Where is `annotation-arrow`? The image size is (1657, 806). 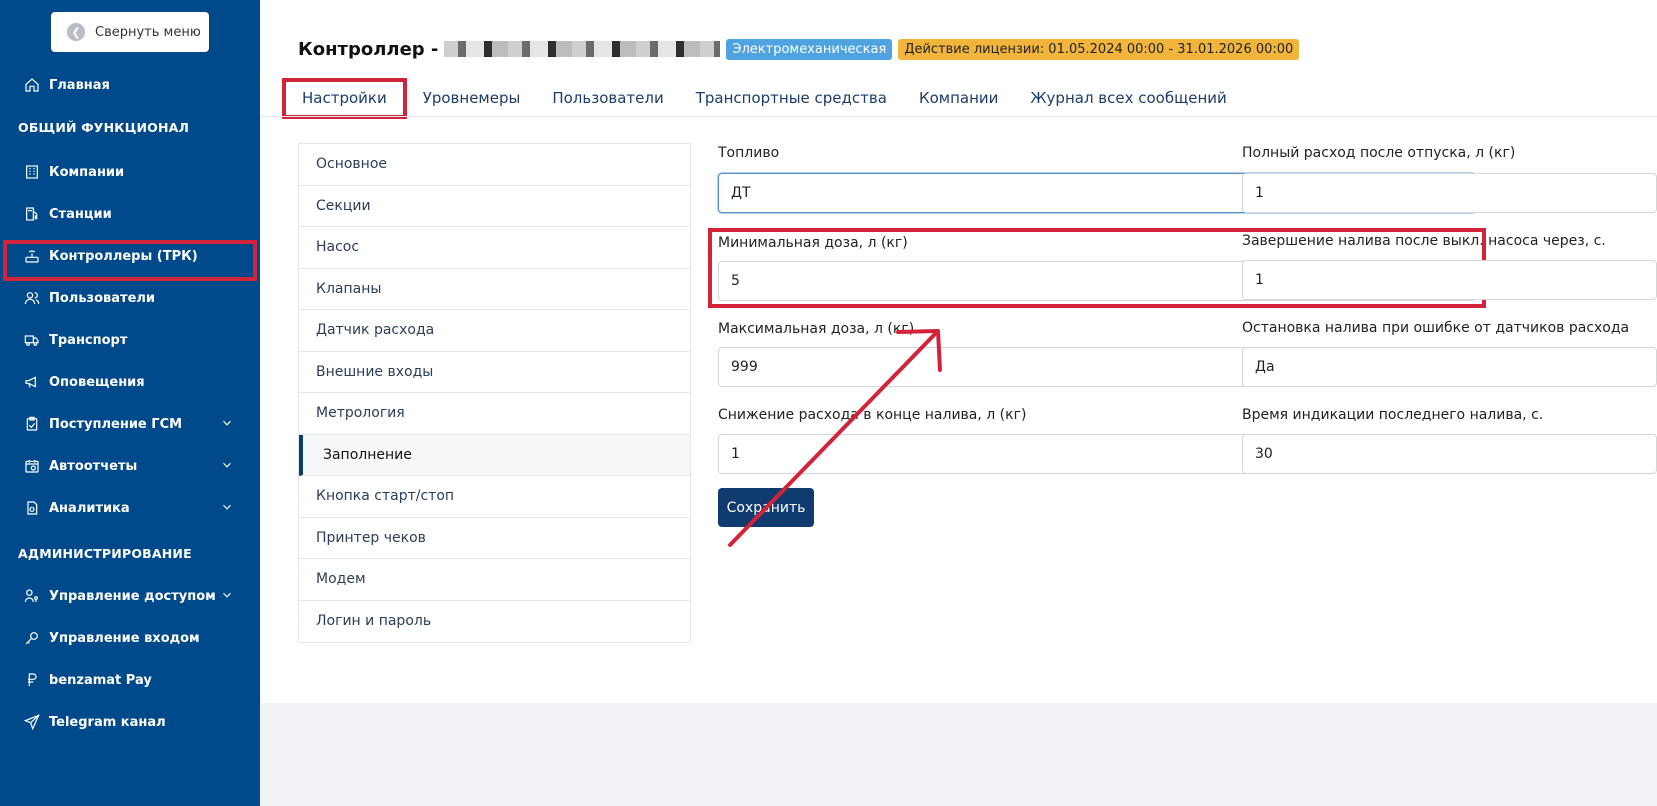
annotation-arrow is located at coordinates (835, 438).